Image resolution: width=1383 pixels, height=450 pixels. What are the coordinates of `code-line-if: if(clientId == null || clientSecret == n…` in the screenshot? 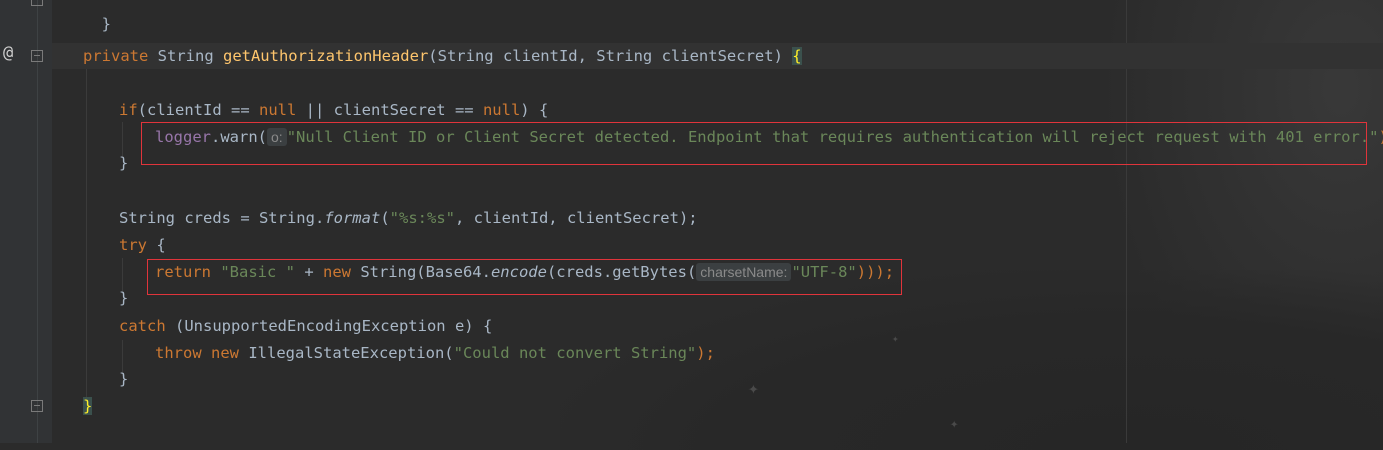 It's located at (333, 110).